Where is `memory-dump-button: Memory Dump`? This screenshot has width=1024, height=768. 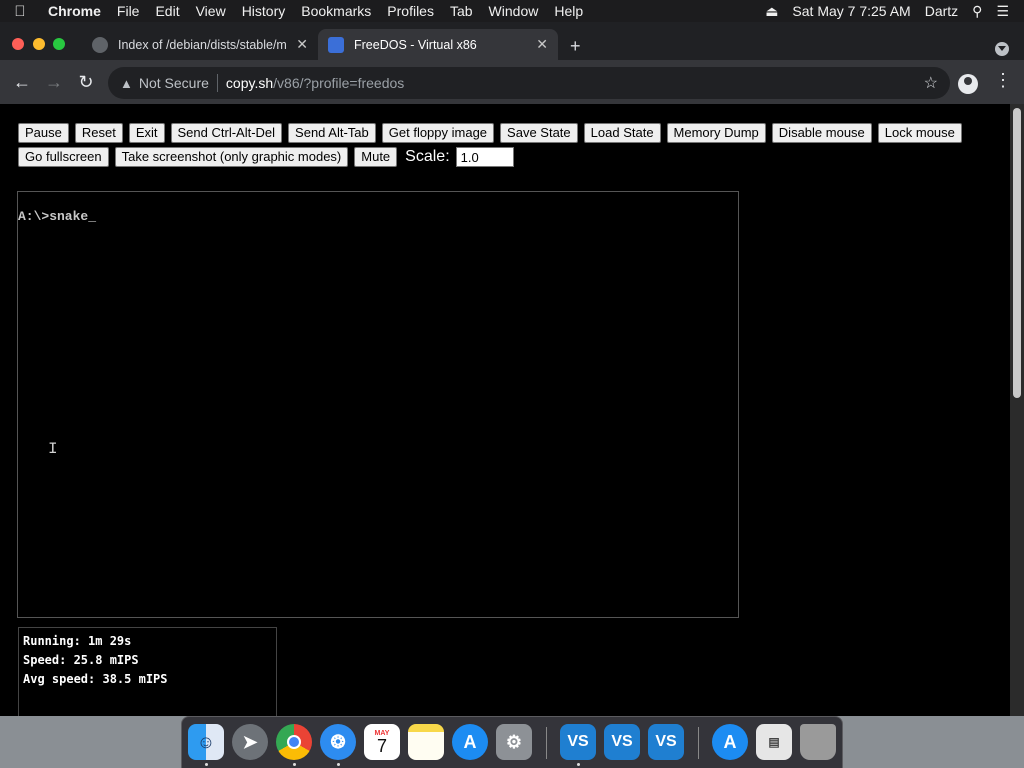 memory-dump-button: Memory Dump is located at coordinates (716, 133).